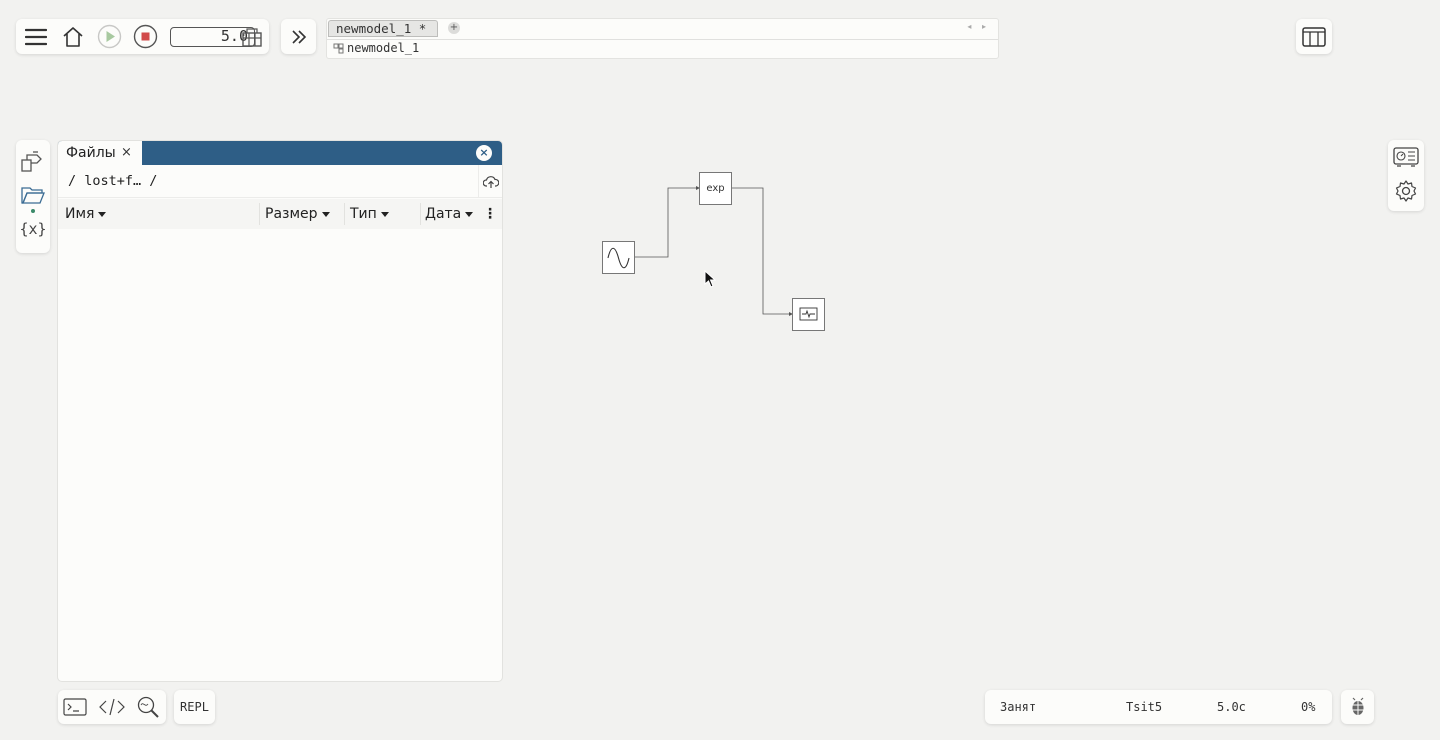 The image size is (1440, 740). Describe the element at coordinates (1144, 707) in the screenshot. I see `status-solver: Tsit5` at that location.